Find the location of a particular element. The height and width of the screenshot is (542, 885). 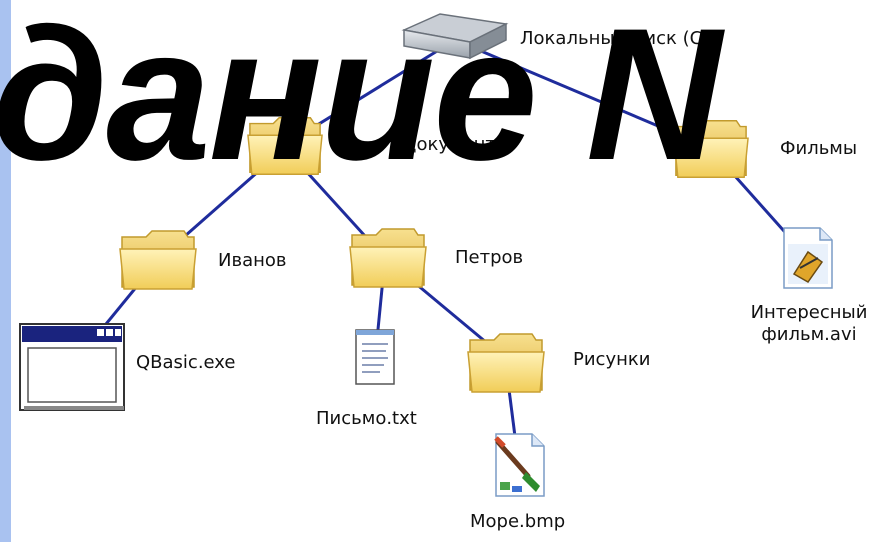

node-label-pictures: Рисунки is located at coordinates (611, 360).